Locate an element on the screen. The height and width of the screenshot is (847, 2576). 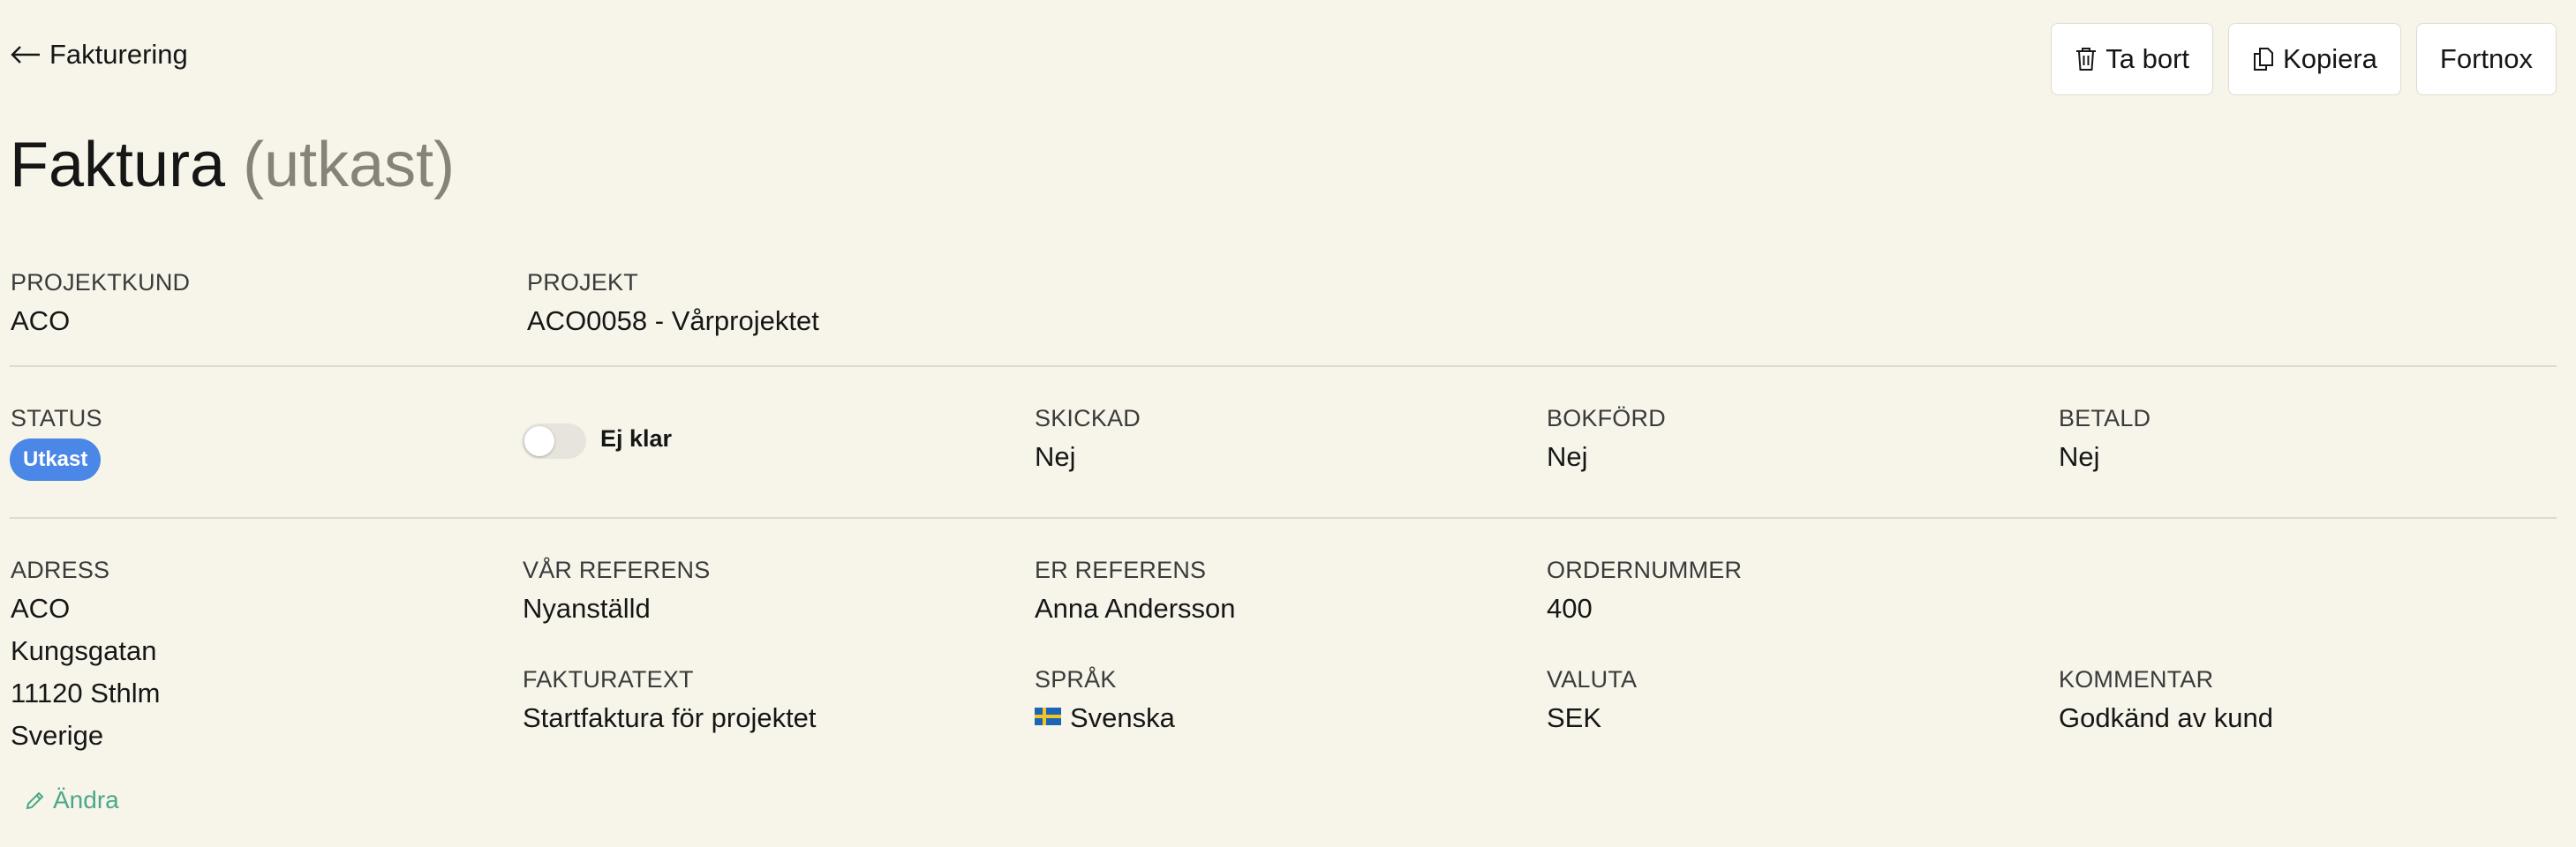
language-value: Svenska is located at coordinates (1105, 718).